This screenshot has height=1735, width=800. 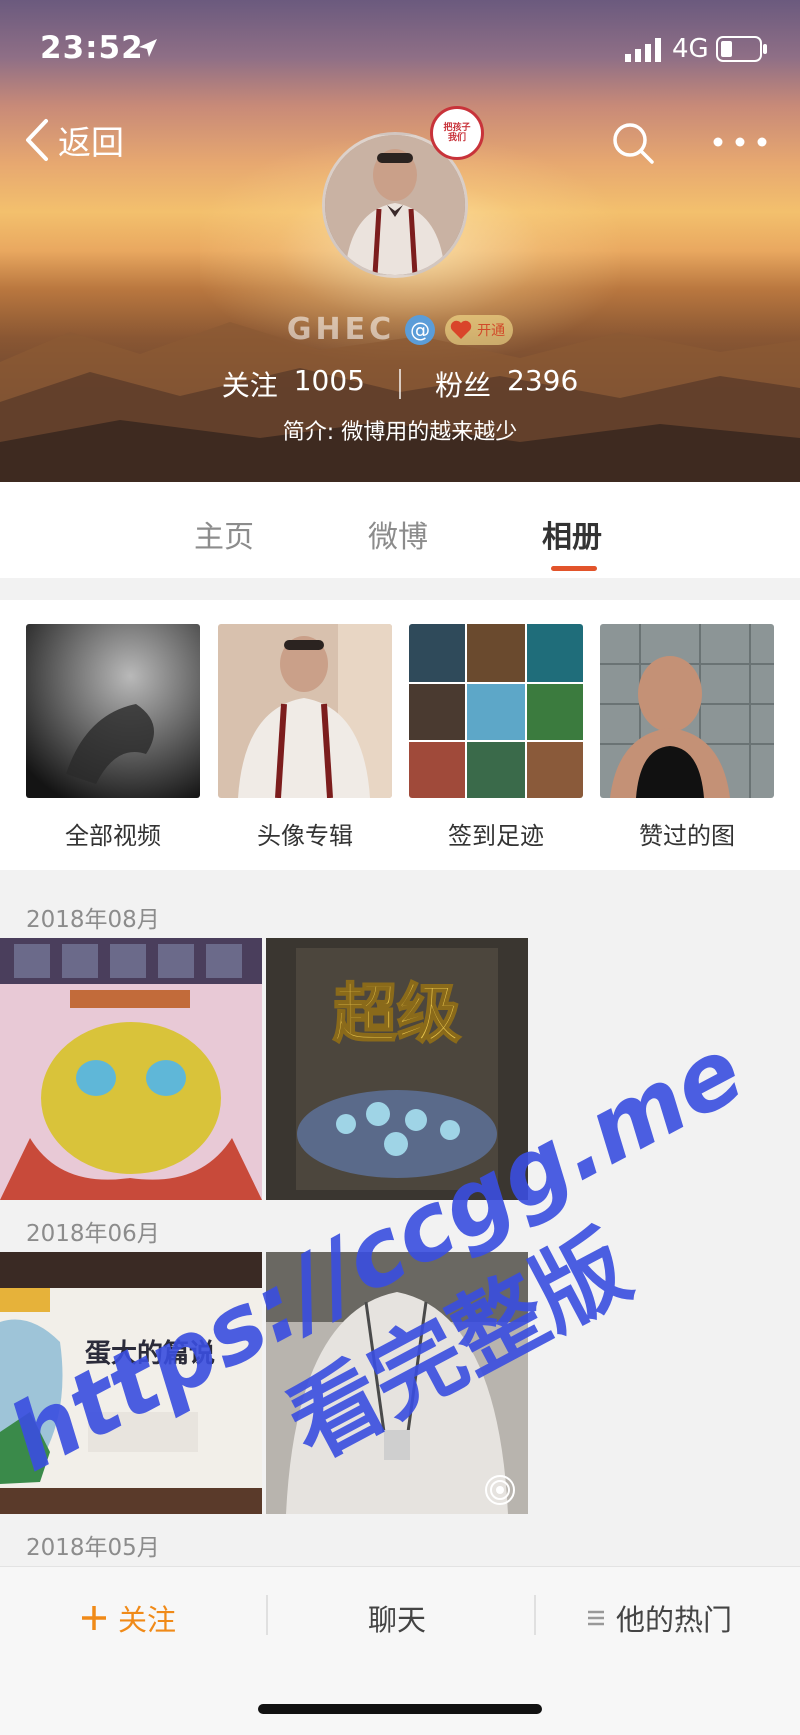 I want to click on verified-icon: @, so click(x=420, y=329).